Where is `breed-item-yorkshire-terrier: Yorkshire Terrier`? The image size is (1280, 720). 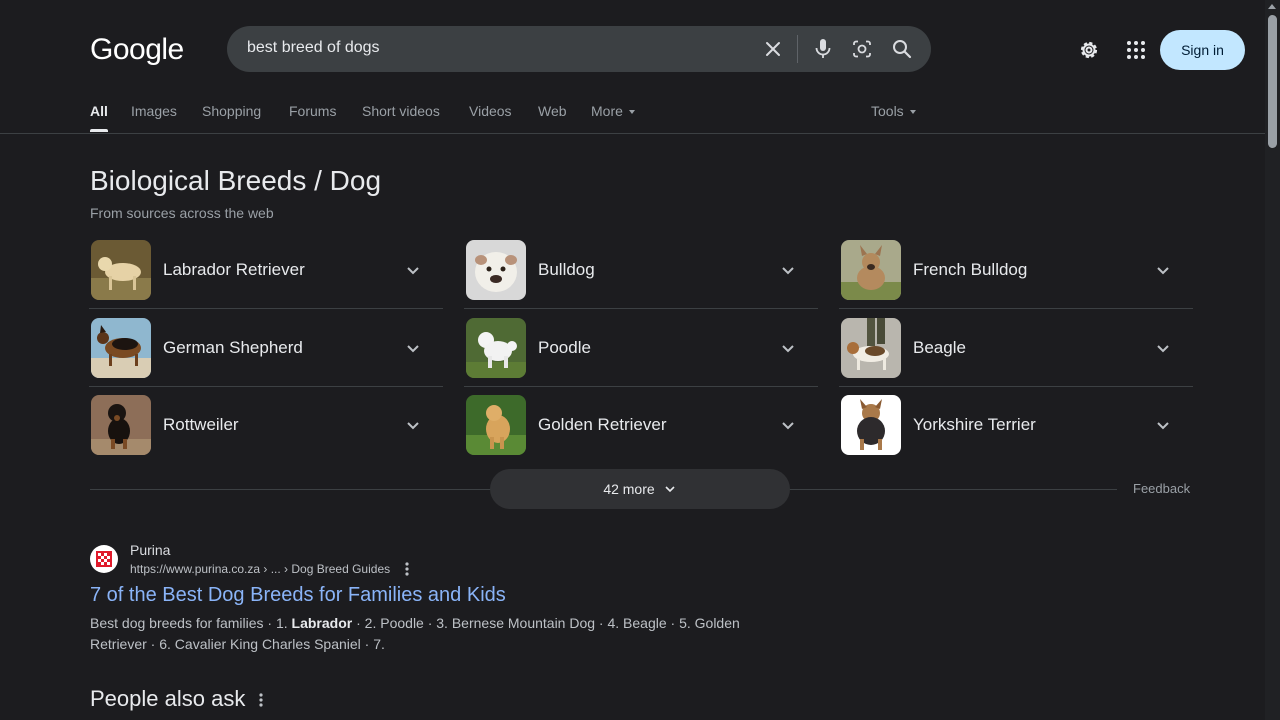 breed-item-yorkshire-terrier: Yorkshire Terrier is located at coordinates (1016, 434).